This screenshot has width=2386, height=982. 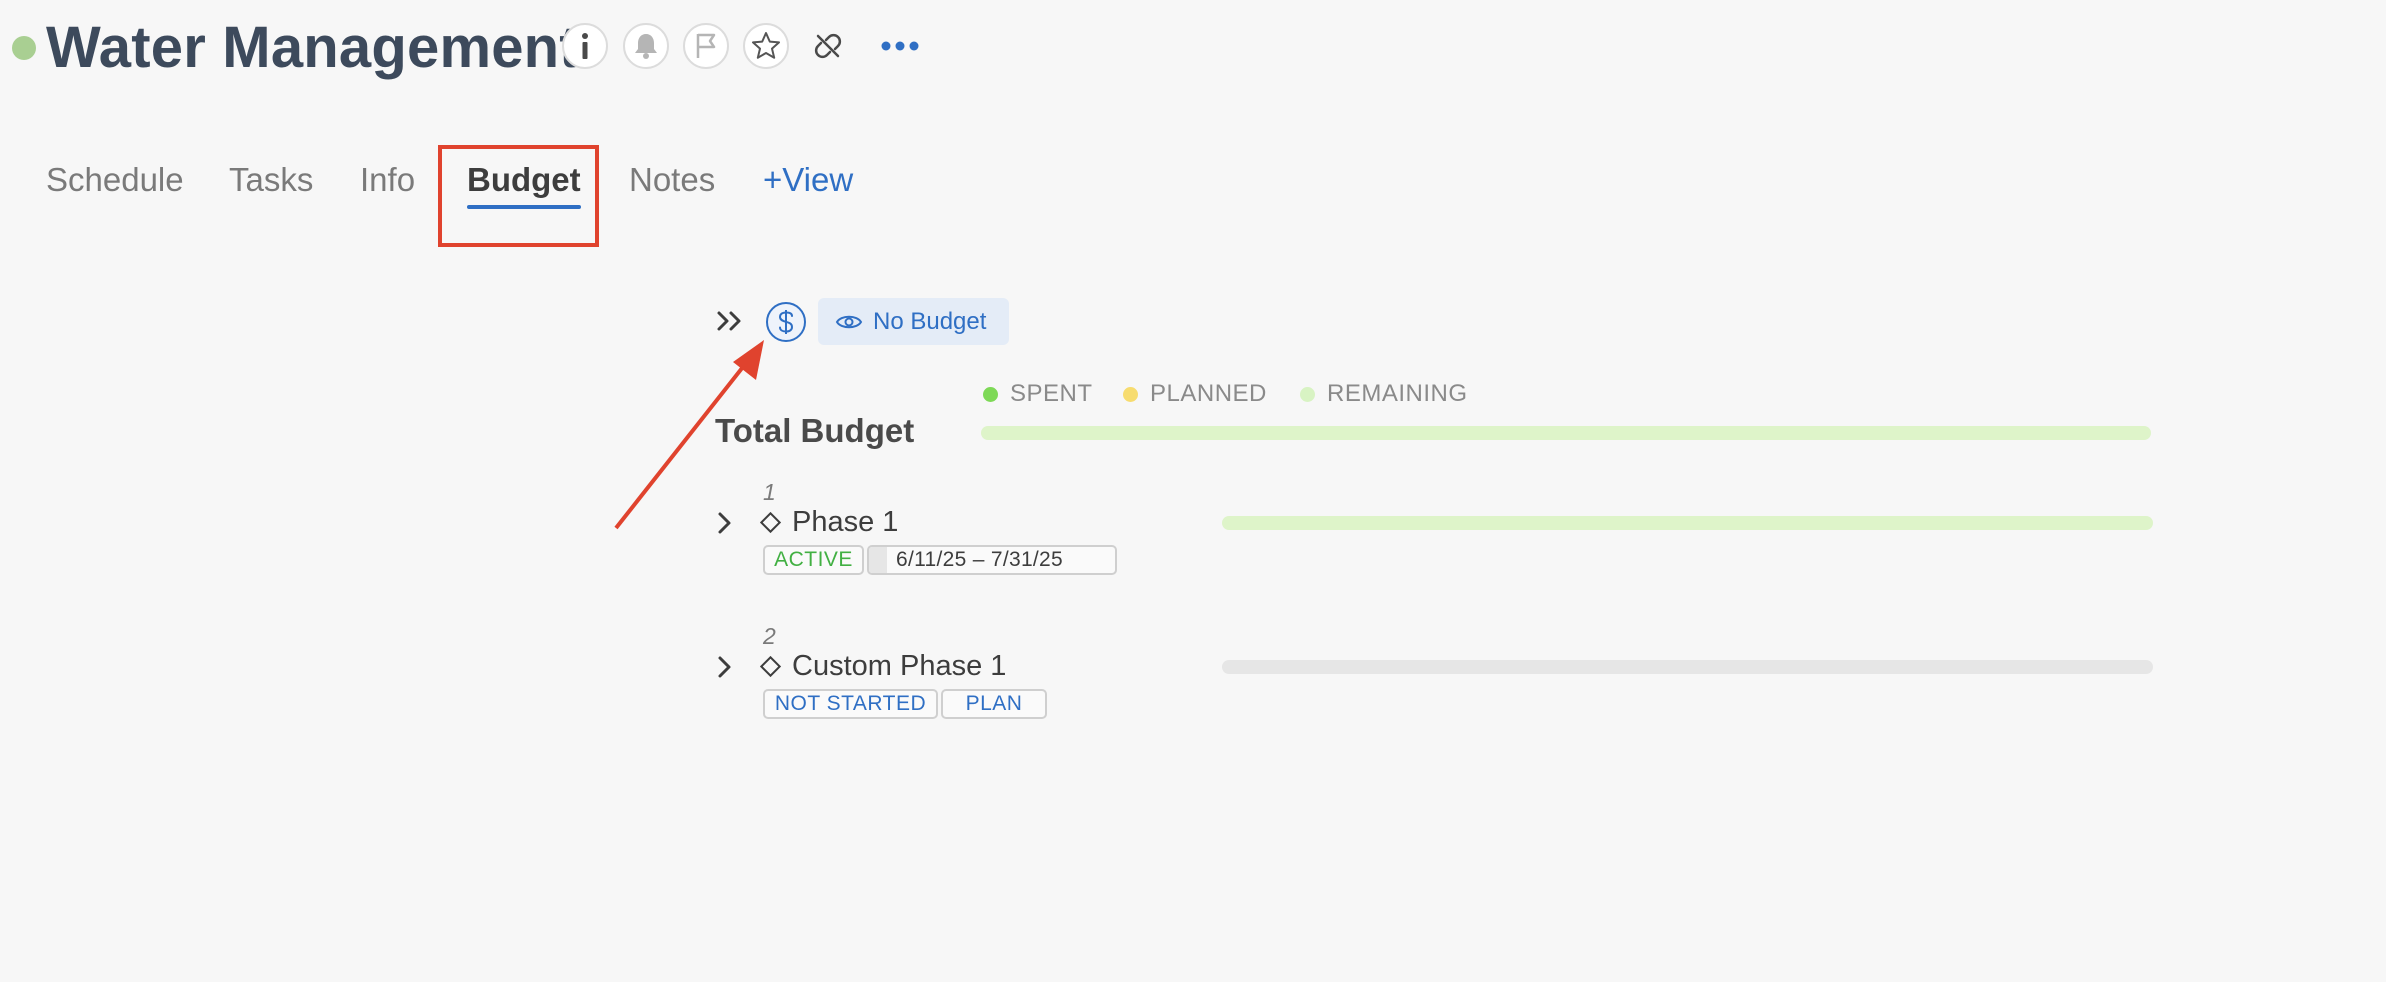 I want to click on favorite-button, so click(x=766, y=46).